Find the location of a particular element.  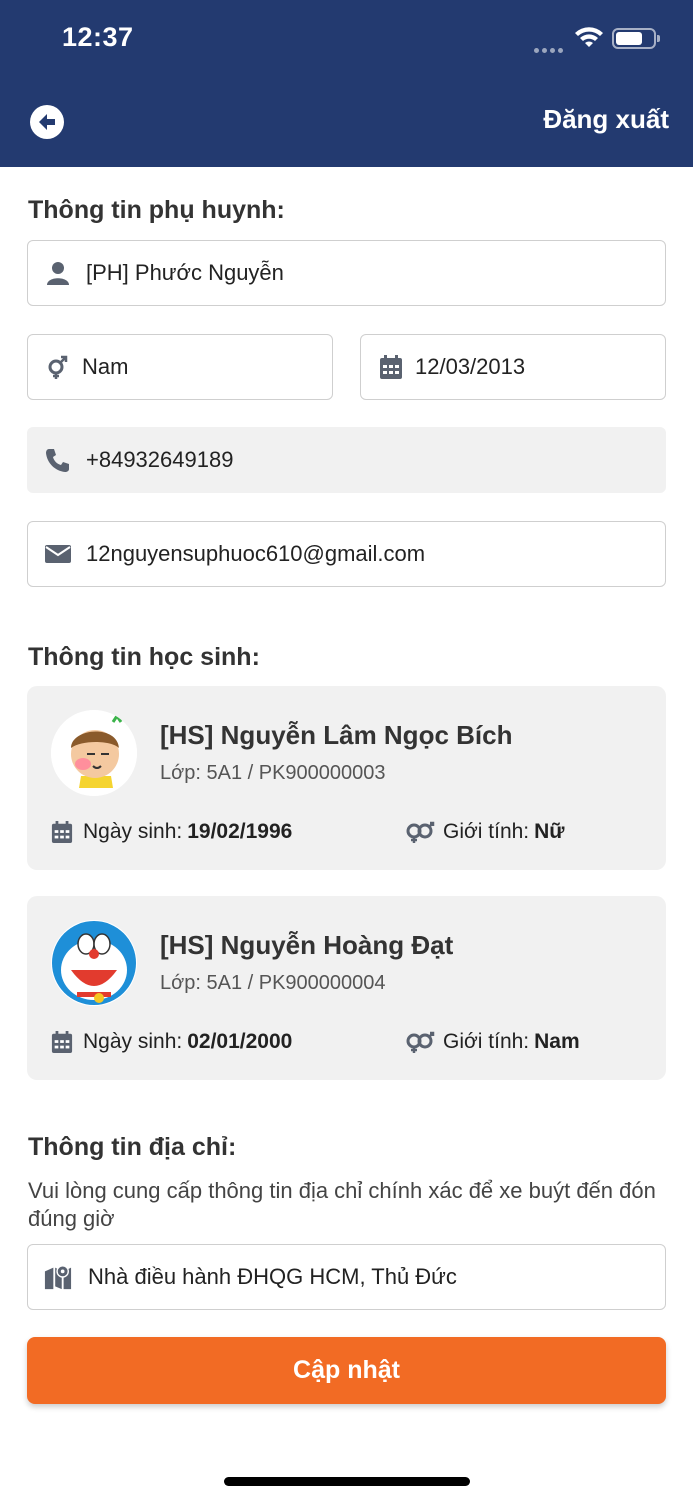

parent-name-value: [PH] Phước Nguyễn is located at coordinates (185, 272).